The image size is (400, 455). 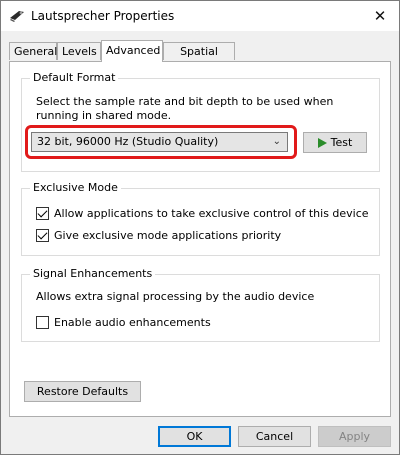 What do you see at coordinates (274, 436) in the screenshot?
I see `cancel-button: Cancel` at bounding box center [274, 436].